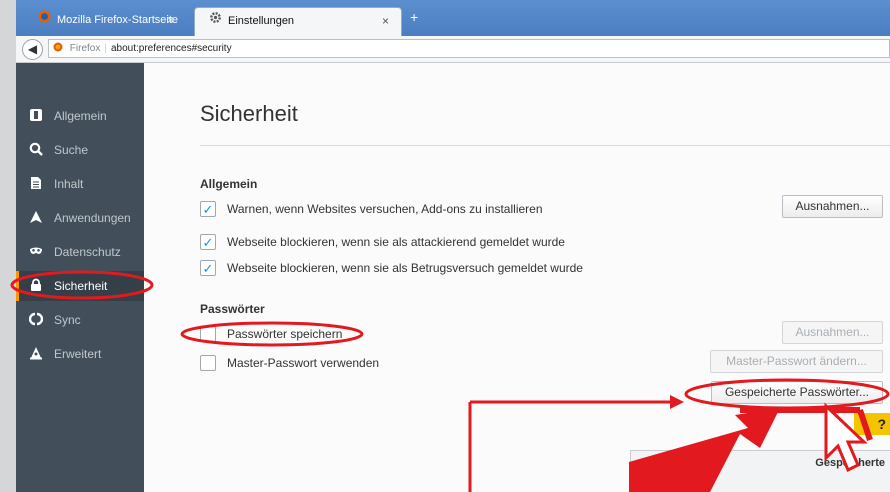 The height and width of the screenshot is (492, 890). I want to click on sidebar-item-general: Allgemein, so click(80, 116).